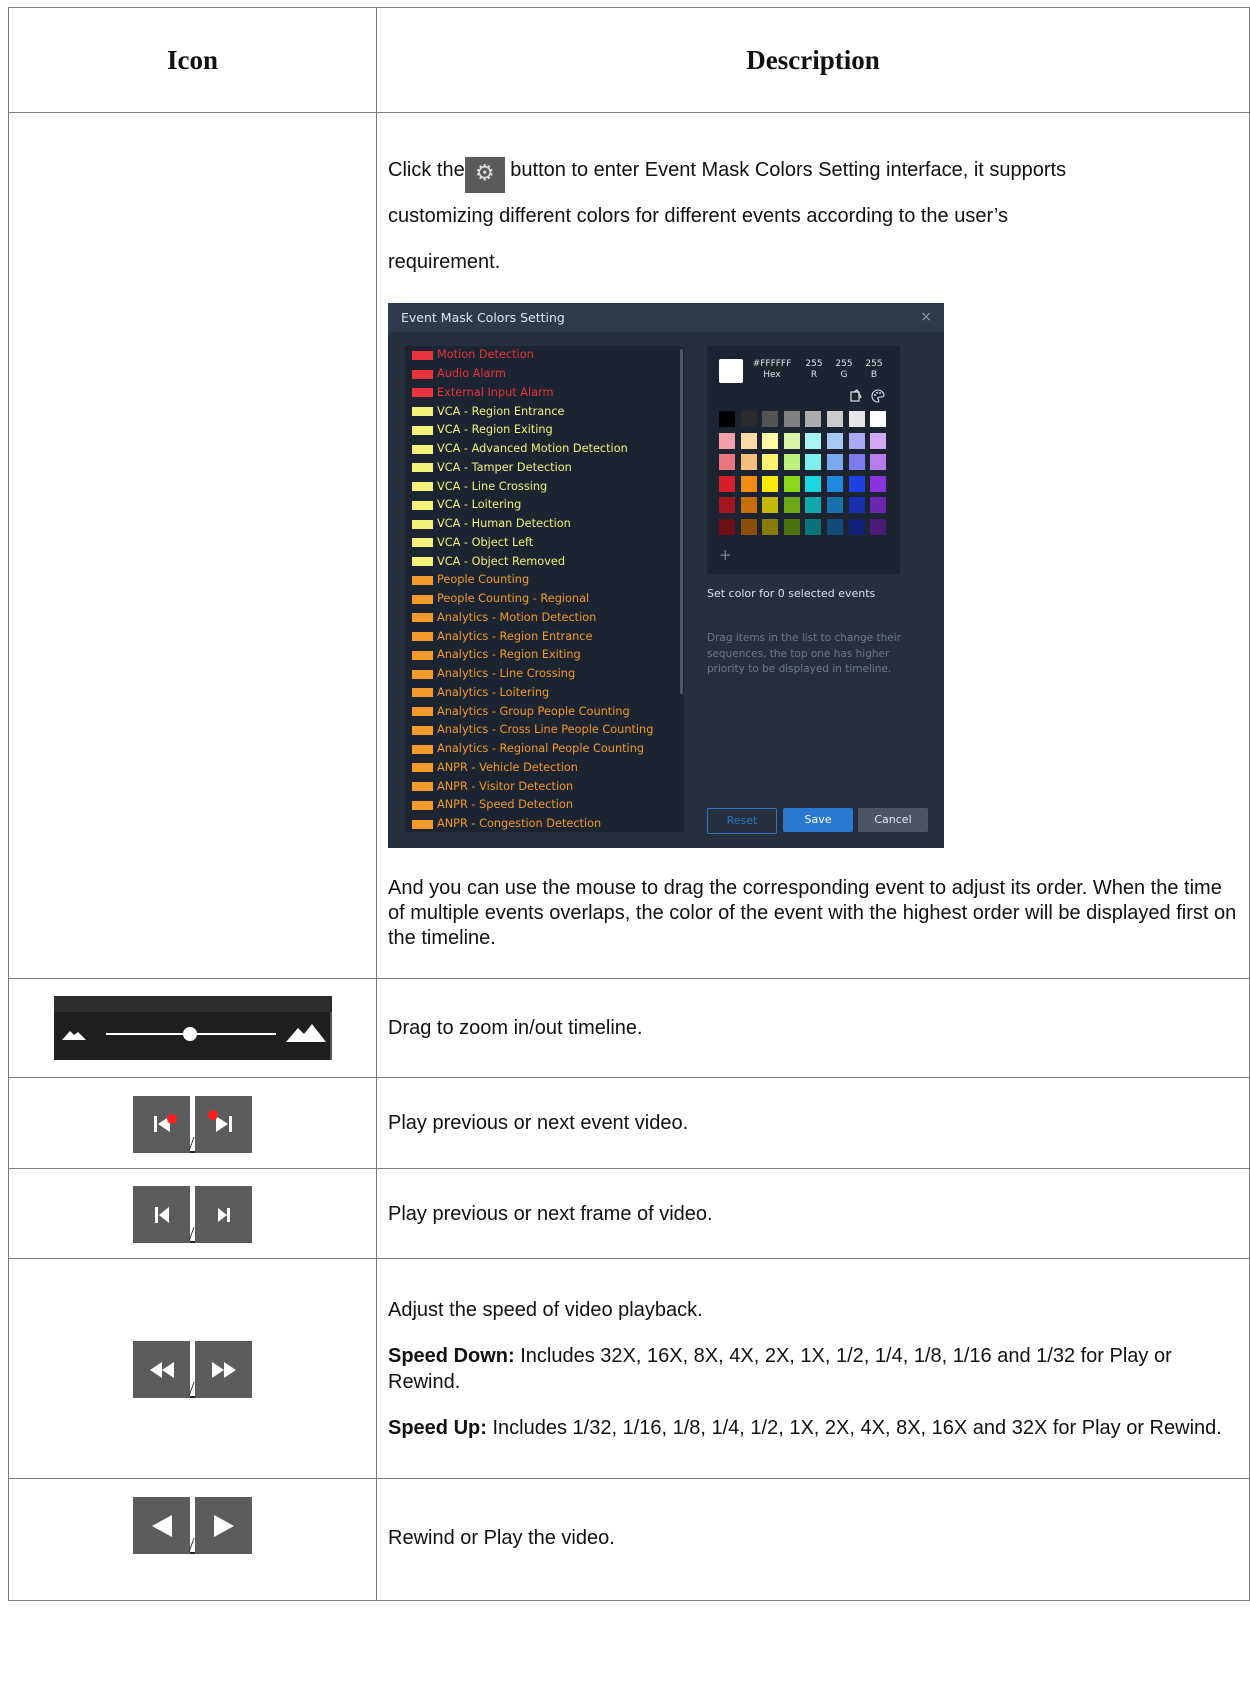  I want to click on g-value: 255, so click(844, 364).